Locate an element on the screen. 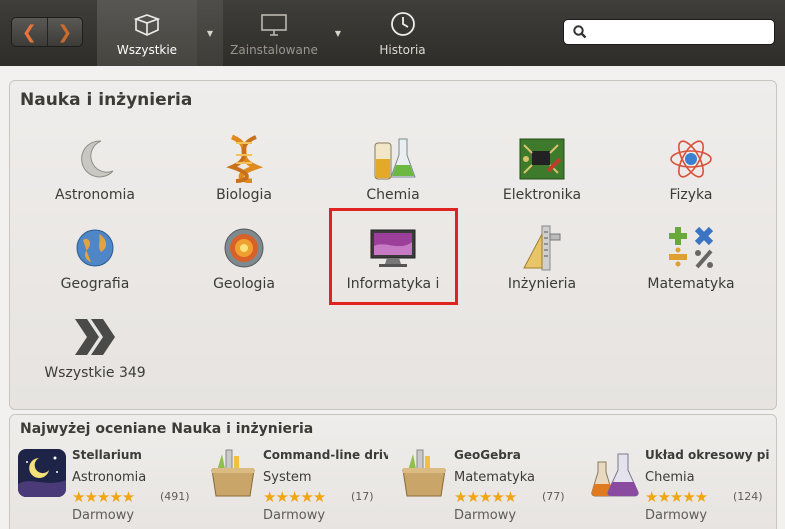 The height and width of the screenshot is (529, 785). category-geografia: Geografia is located at coordinates (95, 264).